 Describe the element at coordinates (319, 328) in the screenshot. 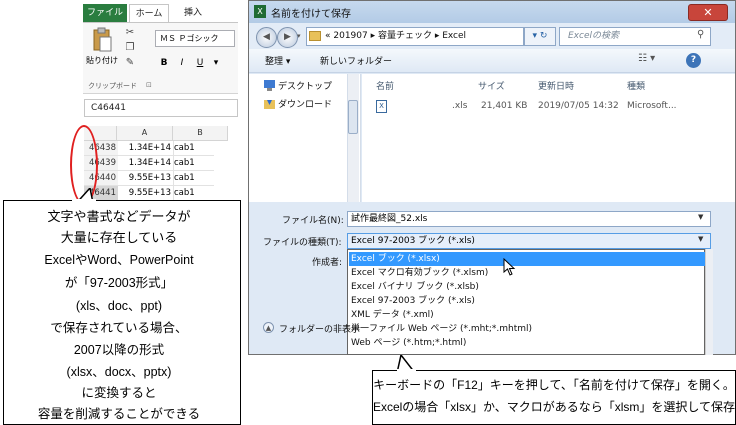

I see `hide-folders-toggle: フォルダーの非表示` at that location.